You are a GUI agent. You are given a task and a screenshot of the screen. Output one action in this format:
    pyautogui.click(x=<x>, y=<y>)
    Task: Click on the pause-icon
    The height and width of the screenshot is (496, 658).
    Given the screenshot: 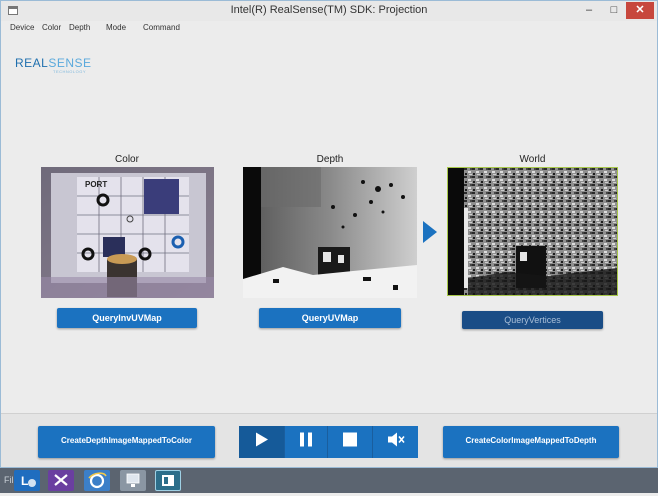 What is the action you would take?
    pyautogui.click(x=306, y=442)
    